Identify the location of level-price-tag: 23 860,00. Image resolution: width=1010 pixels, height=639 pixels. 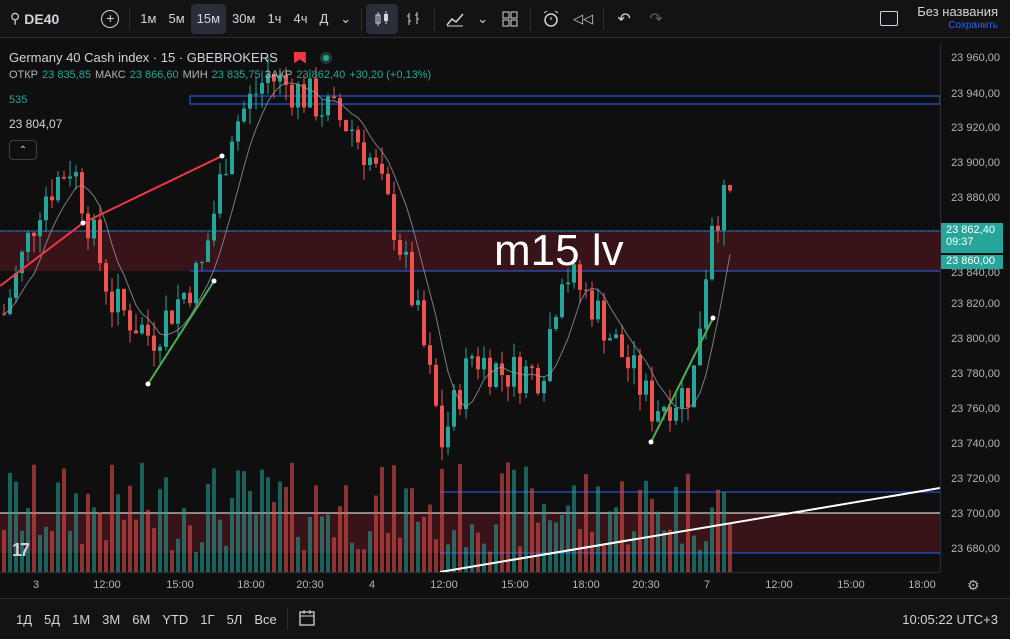
(972, 261).